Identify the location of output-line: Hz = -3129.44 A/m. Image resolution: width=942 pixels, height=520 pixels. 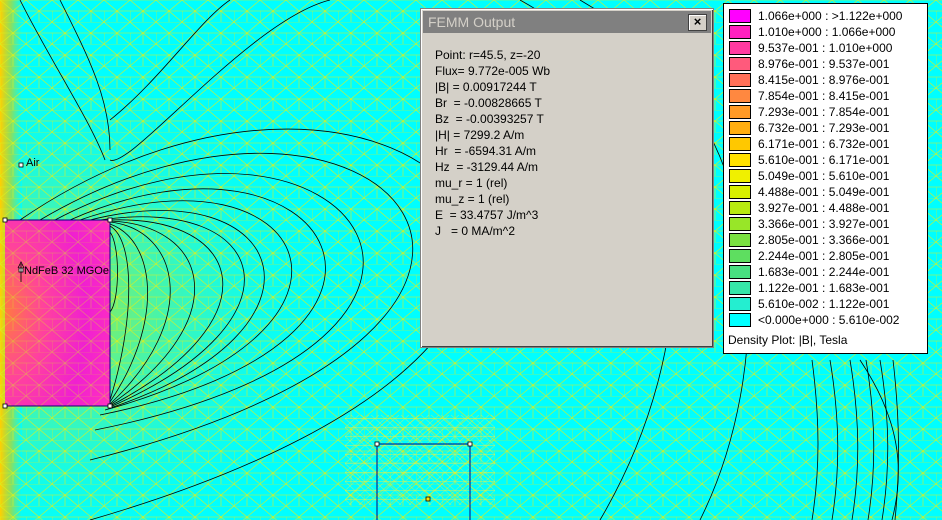
(487, 167).